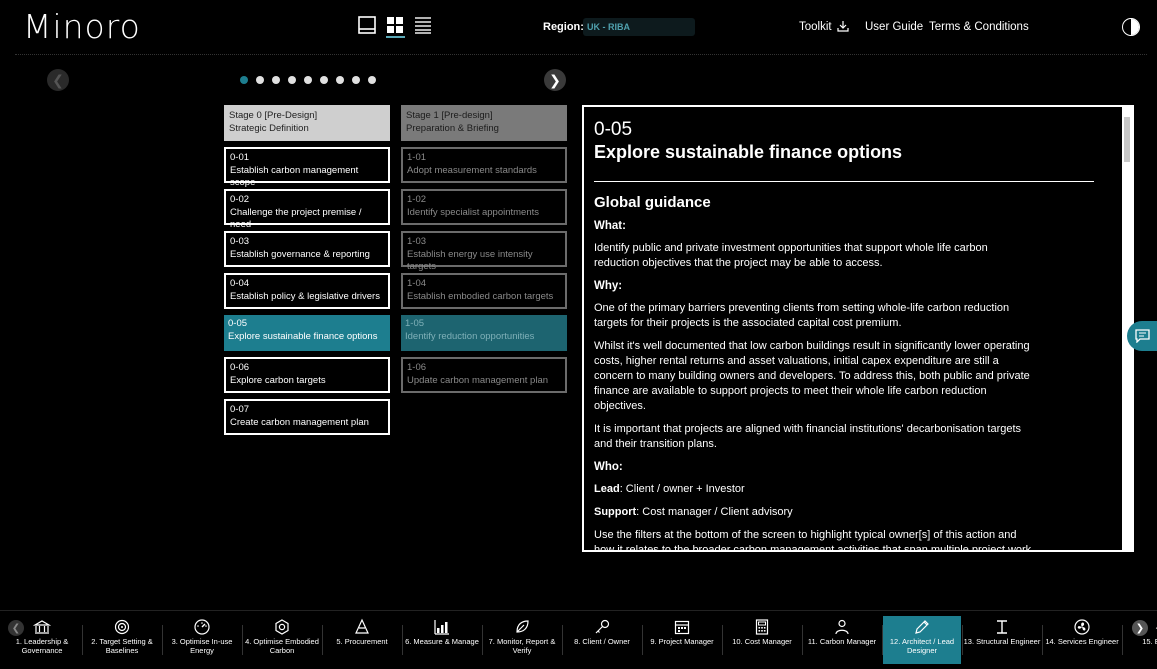  I want to click on filter-item-label: 8. Client / Owner, so click(602, 641).